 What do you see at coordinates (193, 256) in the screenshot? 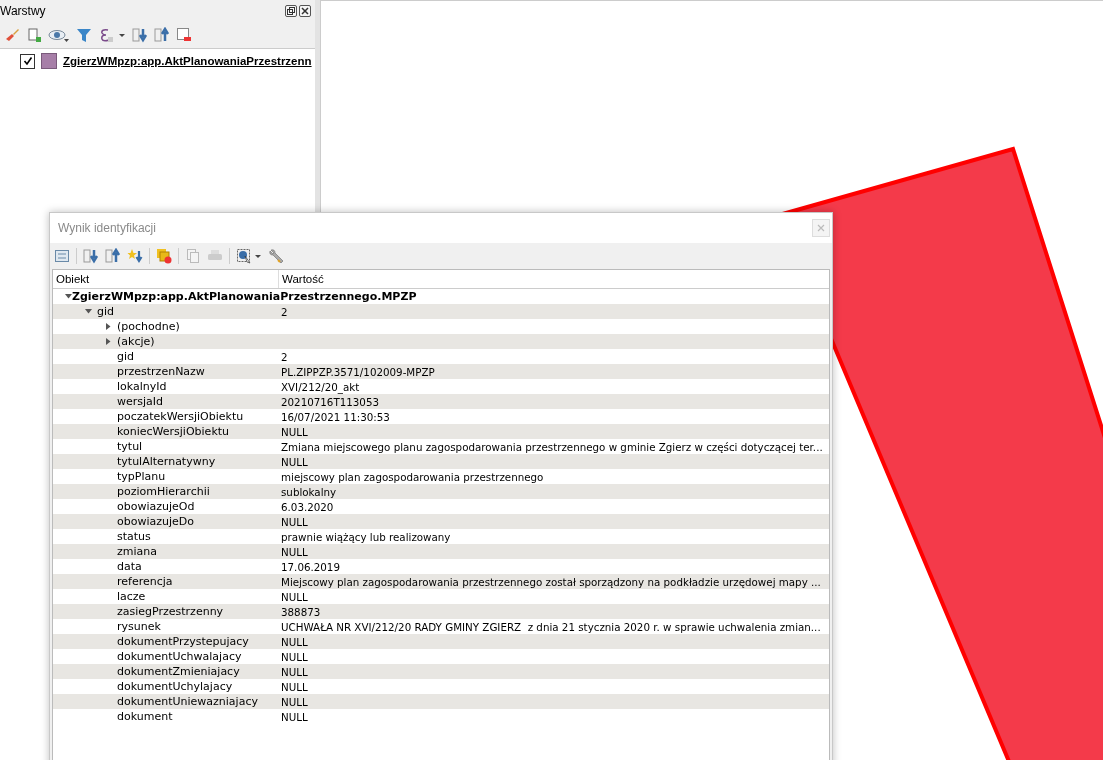
I see `copy-icon` at bounding box center [193, 256].